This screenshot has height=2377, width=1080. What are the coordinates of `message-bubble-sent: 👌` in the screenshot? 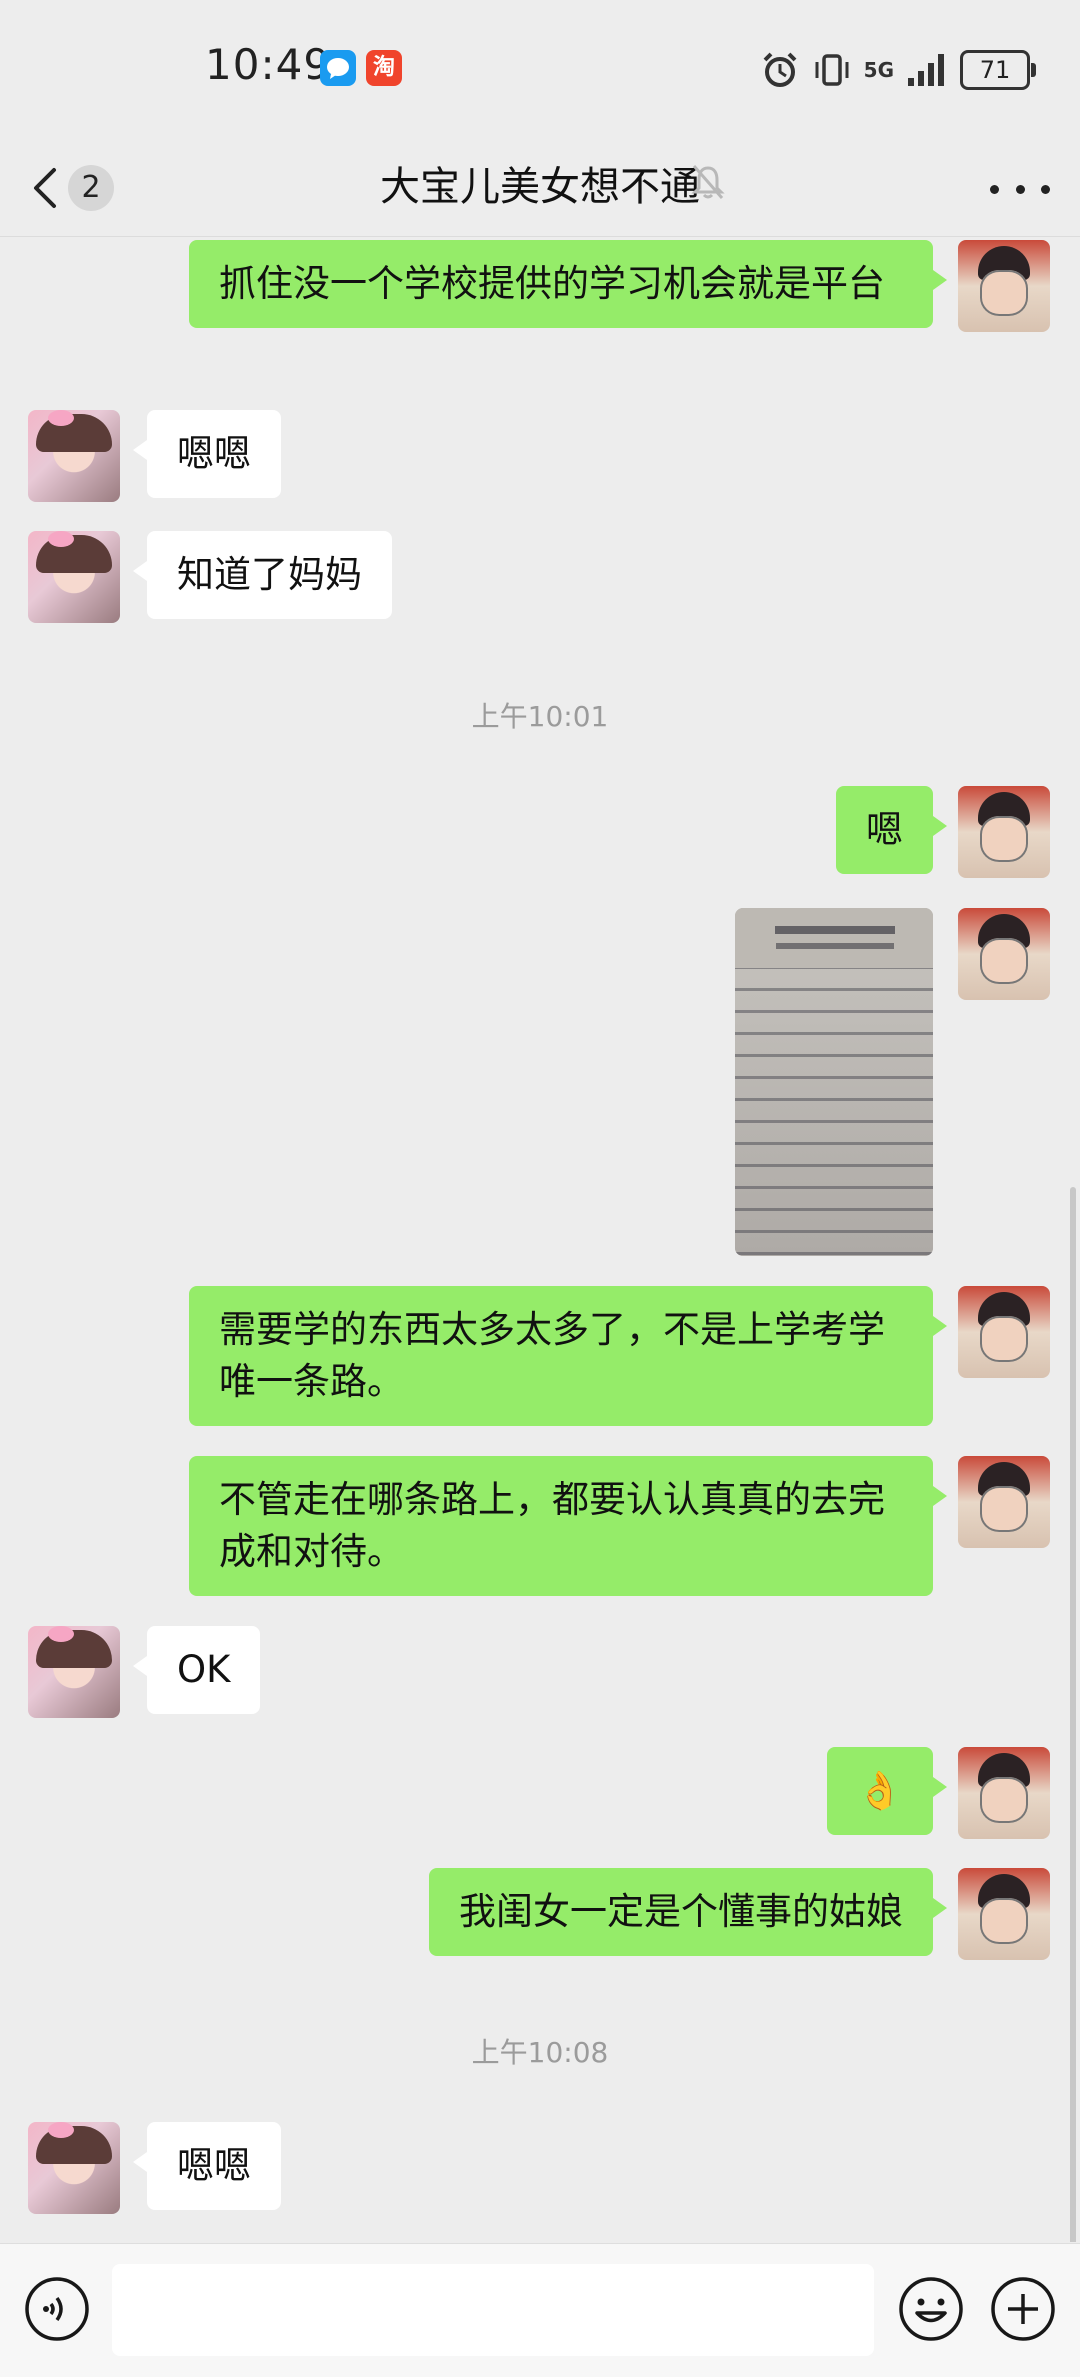 It's located at (887, 1791).